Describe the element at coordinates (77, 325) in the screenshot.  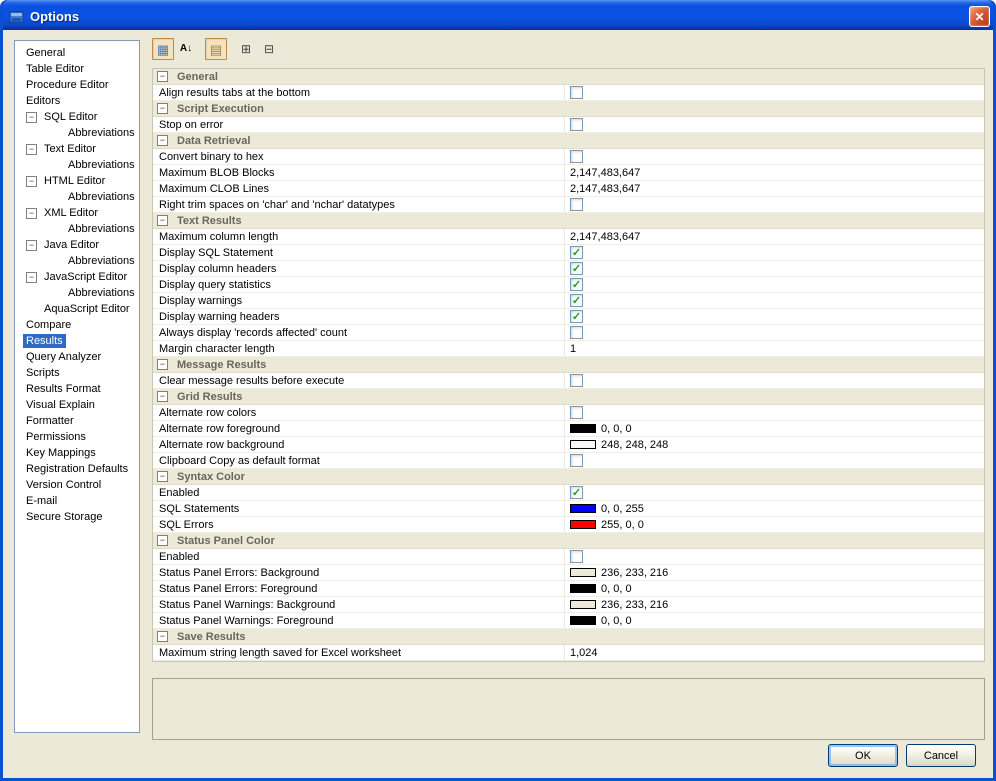
I see `sidebar-item-compare: Compare` at that location.